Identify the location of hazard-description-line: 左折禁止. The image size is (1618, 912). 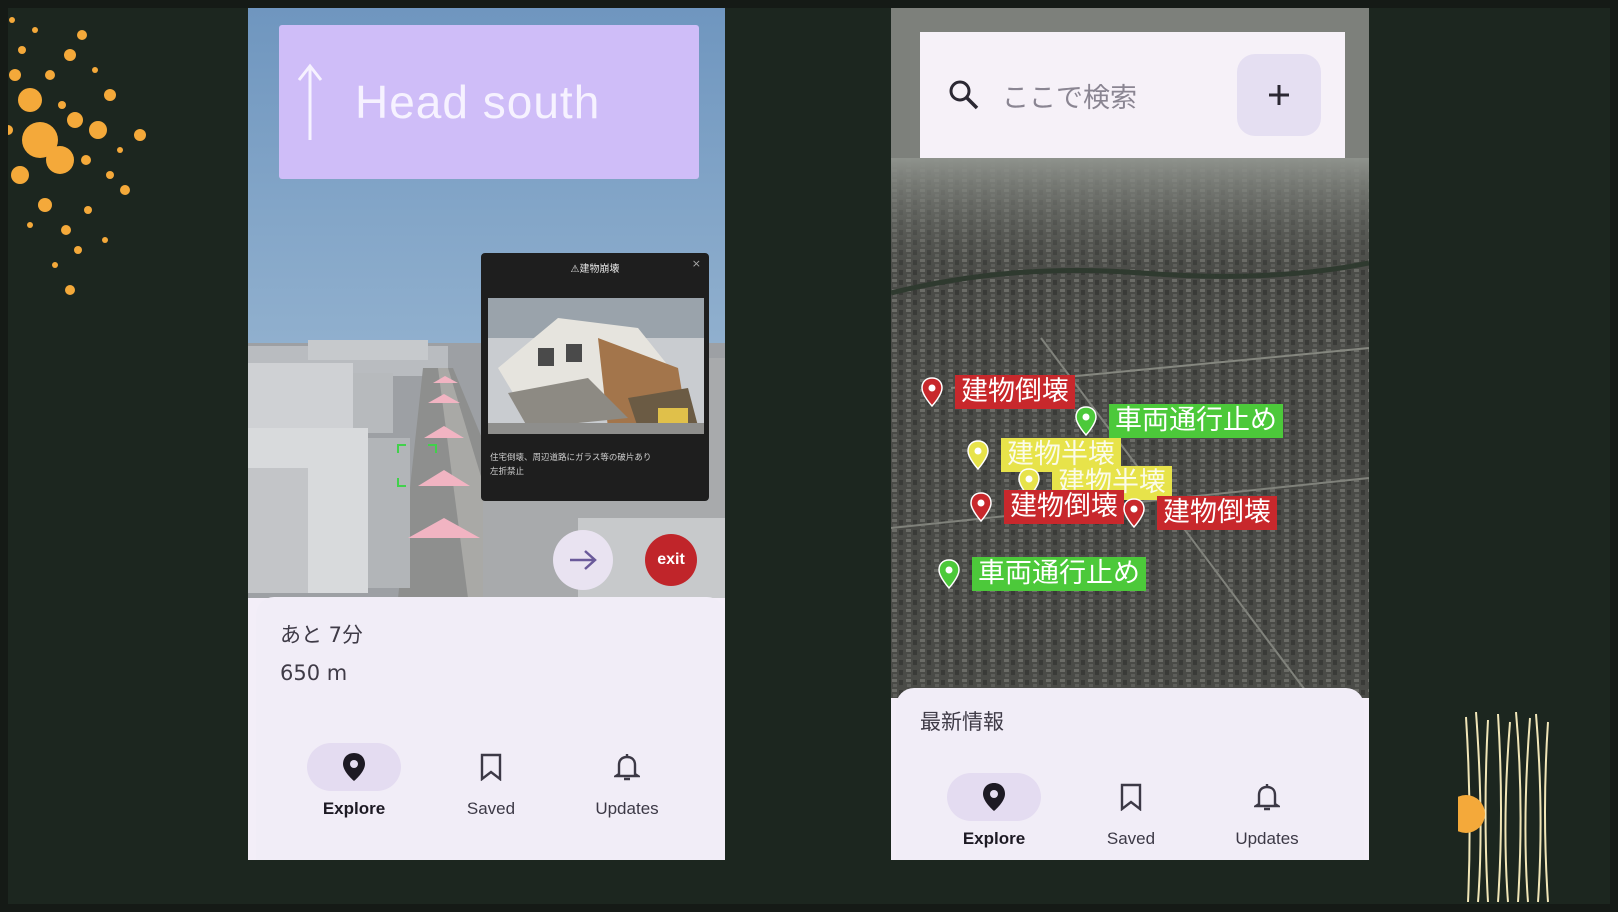
(507, 472).